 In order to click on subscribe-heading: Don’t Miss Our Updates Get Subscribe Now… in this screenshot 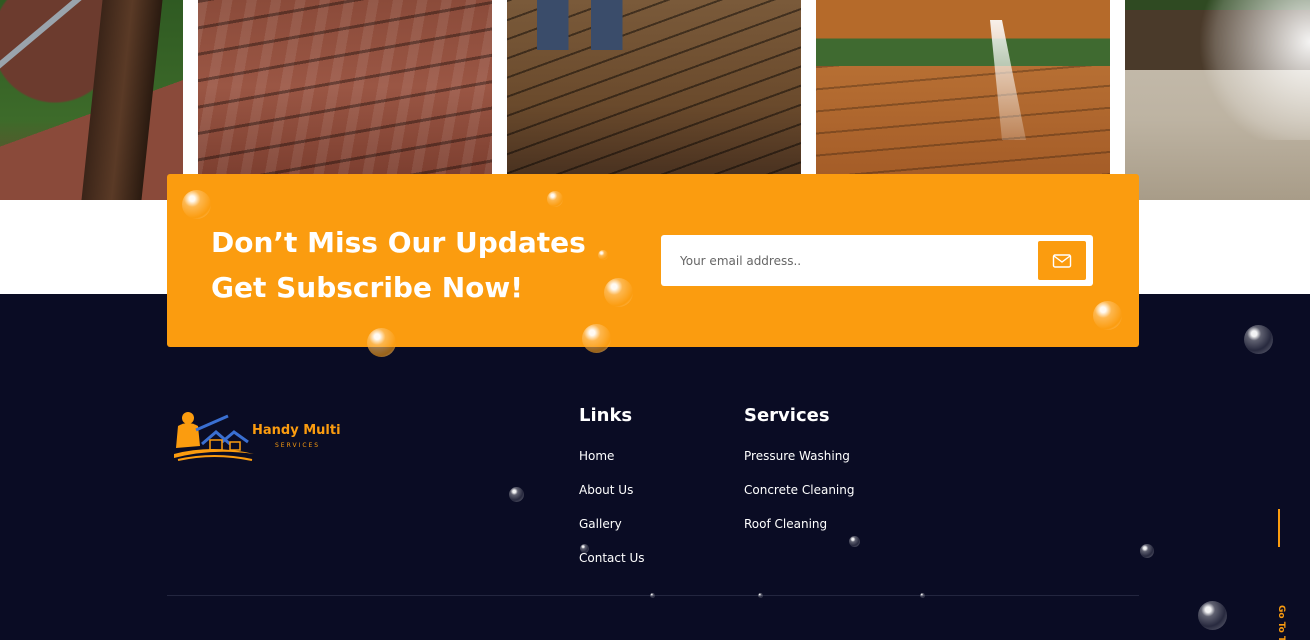, I will do `click(411, 265)`.